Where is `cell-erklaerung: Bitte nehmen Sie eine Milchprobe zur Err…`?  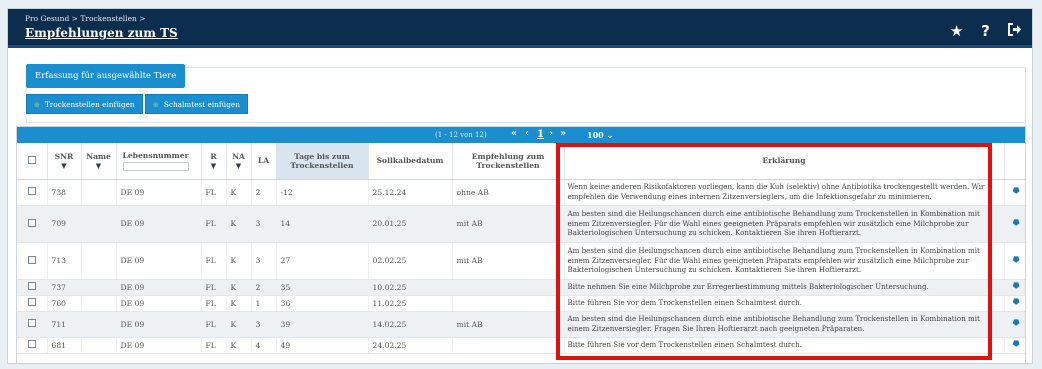 cell-erklaerung: Bitte nehmen Sie eine Milchprobe zur Err… is located at coordinates (784, 287).